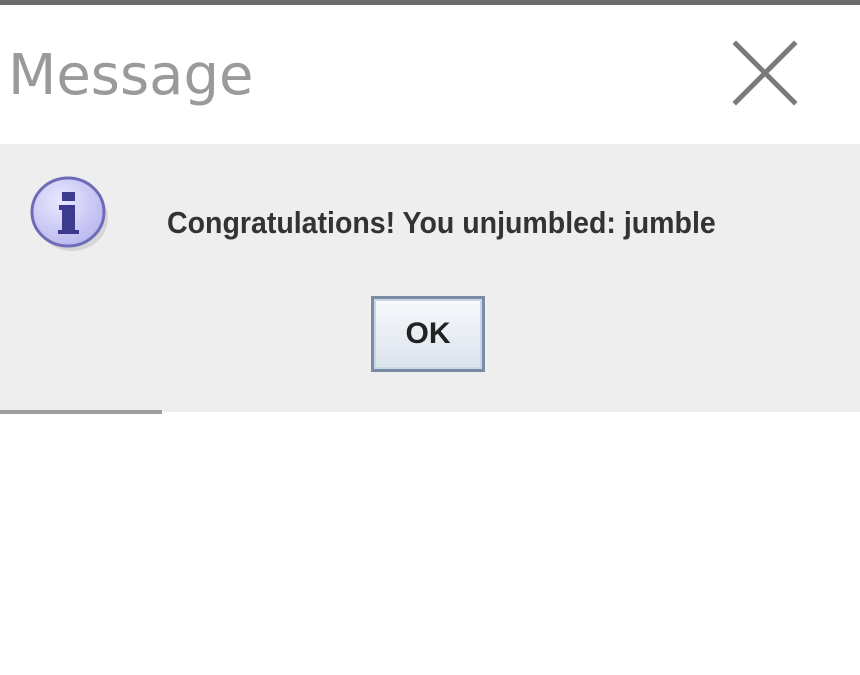  I want to click on close-icon, so click(765, 73).